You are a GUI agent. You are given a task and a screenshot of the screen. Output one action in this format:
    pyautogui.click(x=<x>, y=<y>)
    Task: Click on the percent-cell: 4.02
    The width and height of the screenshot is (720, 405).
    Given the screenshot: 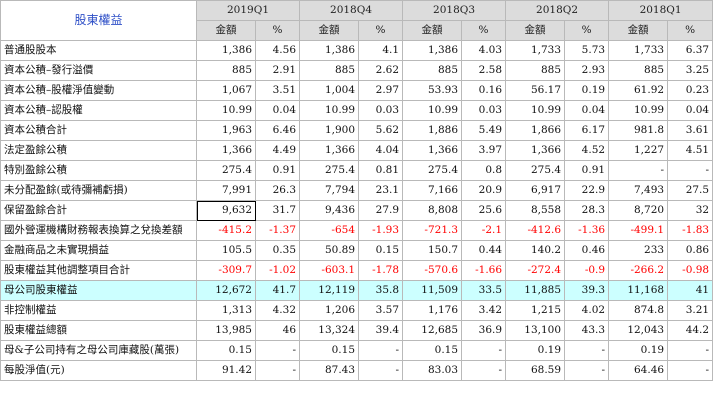 What is the action you would take?
    pyautogui.click(x=587, y=310)
    